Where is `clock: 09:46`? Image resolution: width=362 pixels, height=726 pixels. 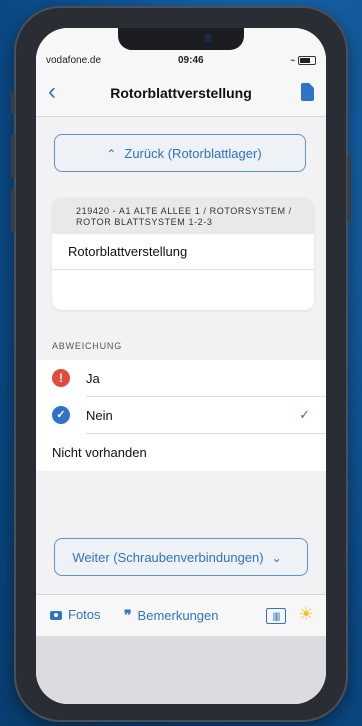 clock: 09:46 is located at coordinates (191, 60).